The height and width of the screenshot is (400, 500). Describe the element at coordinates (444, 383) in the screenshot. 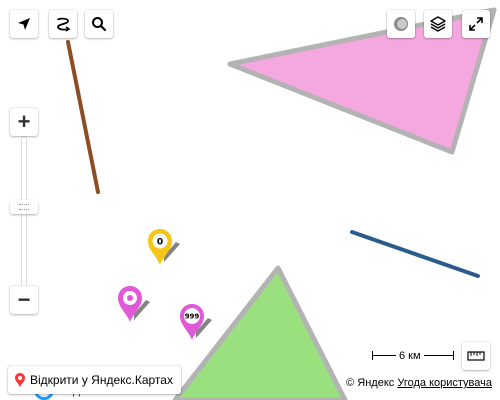

I see `user-agreement-link: Угода користувача` at that location.